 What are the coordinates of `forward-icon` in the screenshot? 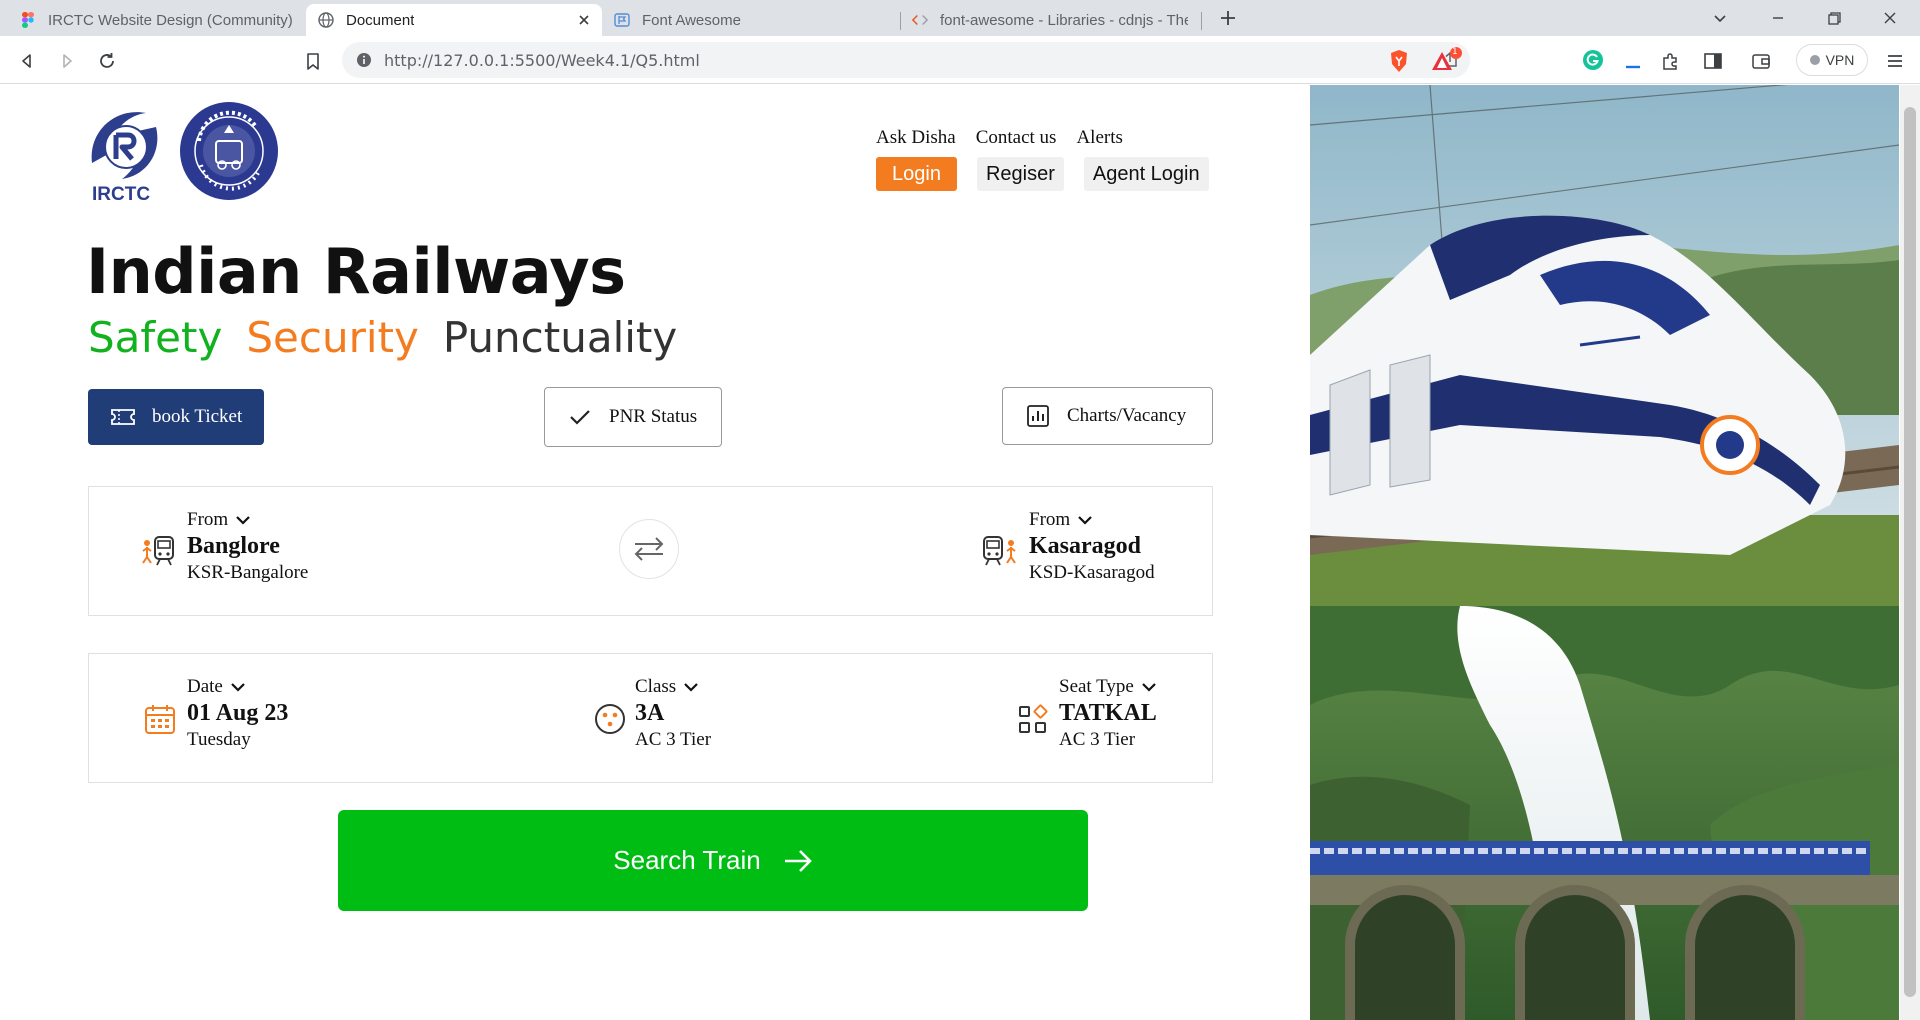 It's located at (67, 61).